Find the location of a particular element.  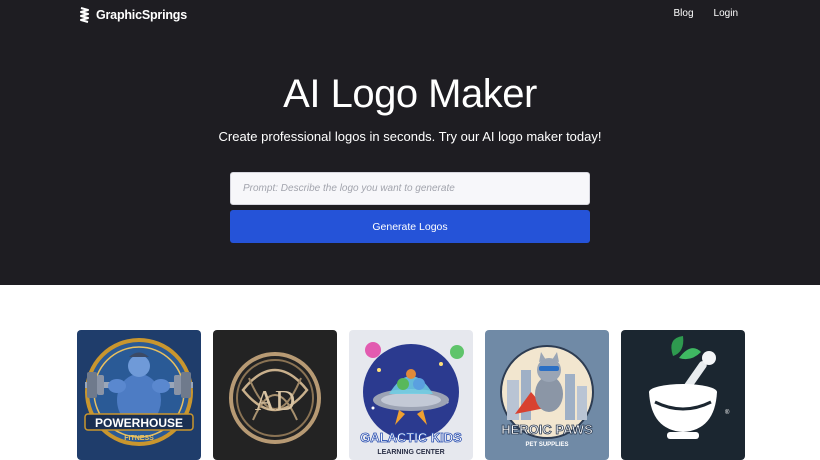

mortar-pestle-logo: ® is located at coordinates (683, 395).